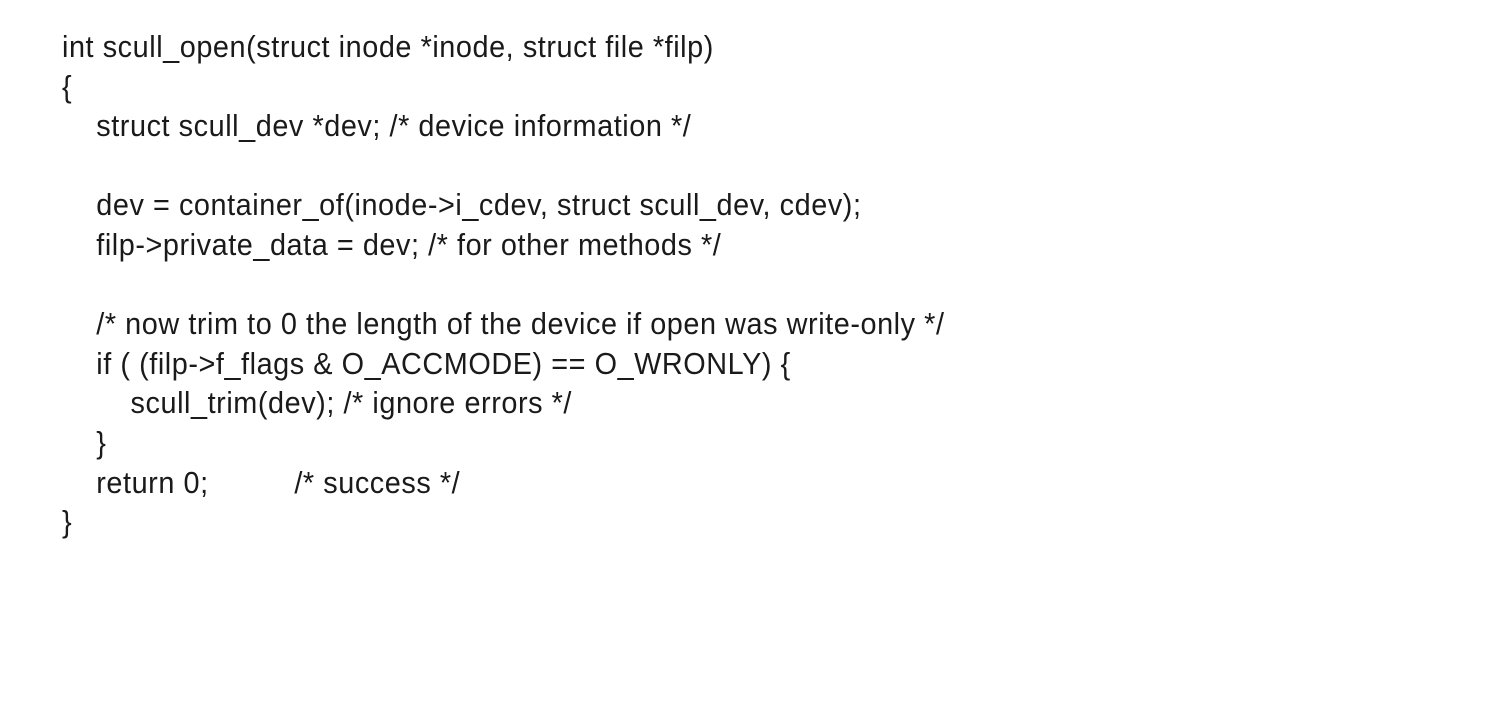 The width and height of the screenshot is (1508, 718). I want to click on code-line-close-if-brace: }, so click(84, 442).